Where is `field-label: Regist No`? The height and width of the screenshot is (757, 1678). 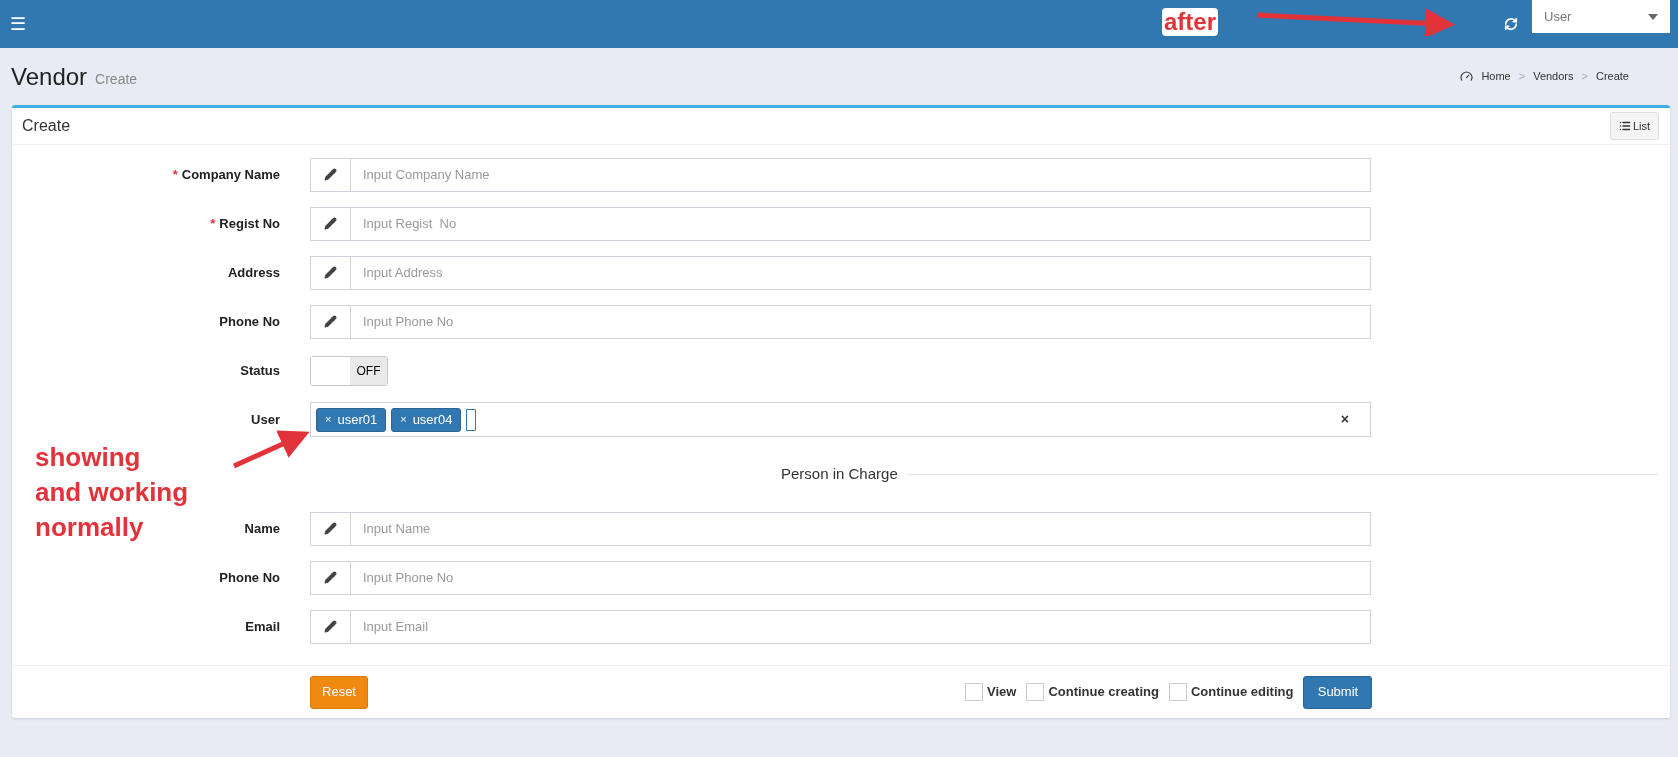 field-label: Regist No is located at coordinates (249, 223).